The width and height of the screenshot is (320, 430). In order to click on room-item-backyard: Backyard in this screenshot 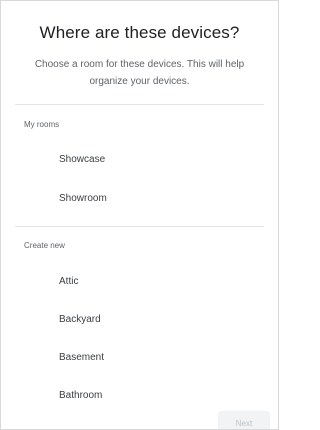, I will do `click(80, 319)`.